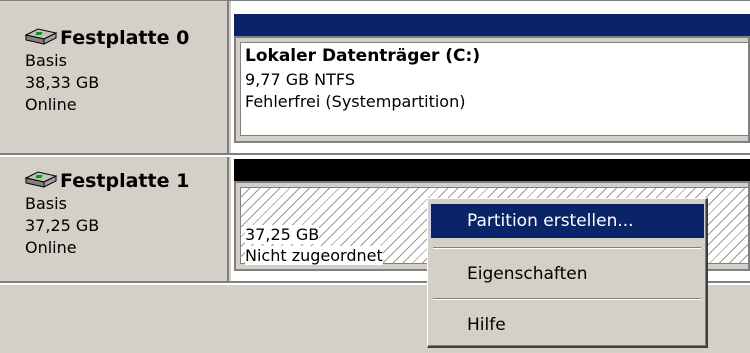 This screenshot has height=353, width=750. Describe the element at coordinates (300, 79) in the screenshot. I see `partition-c-detail: 9,77 GB NTFS` at that location.